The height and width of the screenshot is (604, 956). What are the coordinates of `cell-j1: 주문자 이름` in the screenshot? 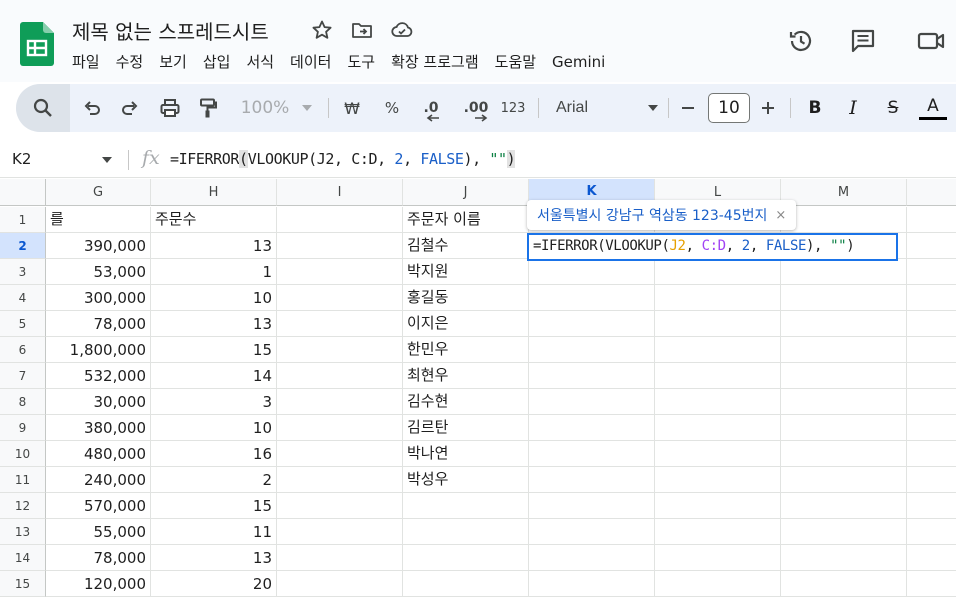 It's located at (466, 220).